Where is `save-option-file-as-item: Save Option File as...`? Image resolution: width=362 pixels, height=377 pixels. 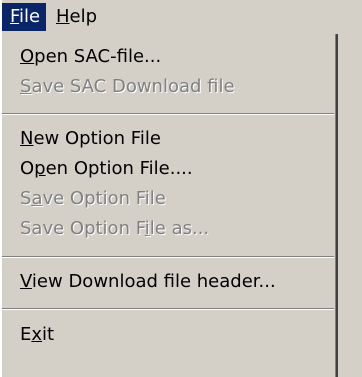
save-option-file-as-item: Save Option File as... is located at coordinates (114, 229).